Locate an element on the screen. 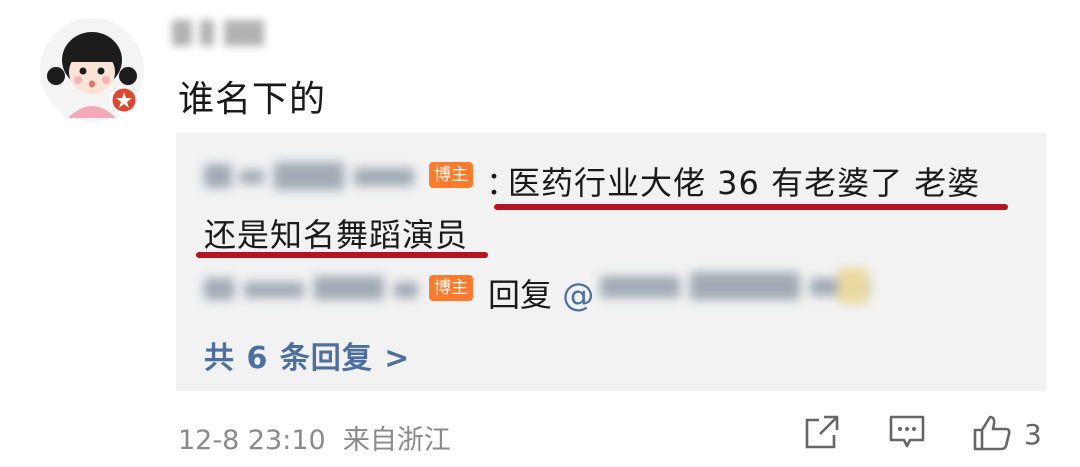 The height and width of the screenshot is (467, 1080). comment-icon is located at coordinates (907, 432).